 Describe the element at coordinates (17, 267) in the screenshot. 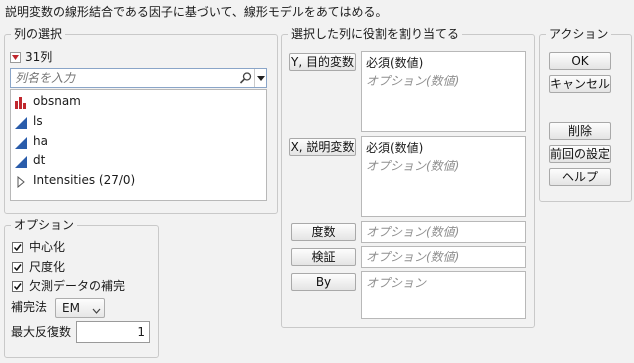

I see `scaling-checkbox` at that location.